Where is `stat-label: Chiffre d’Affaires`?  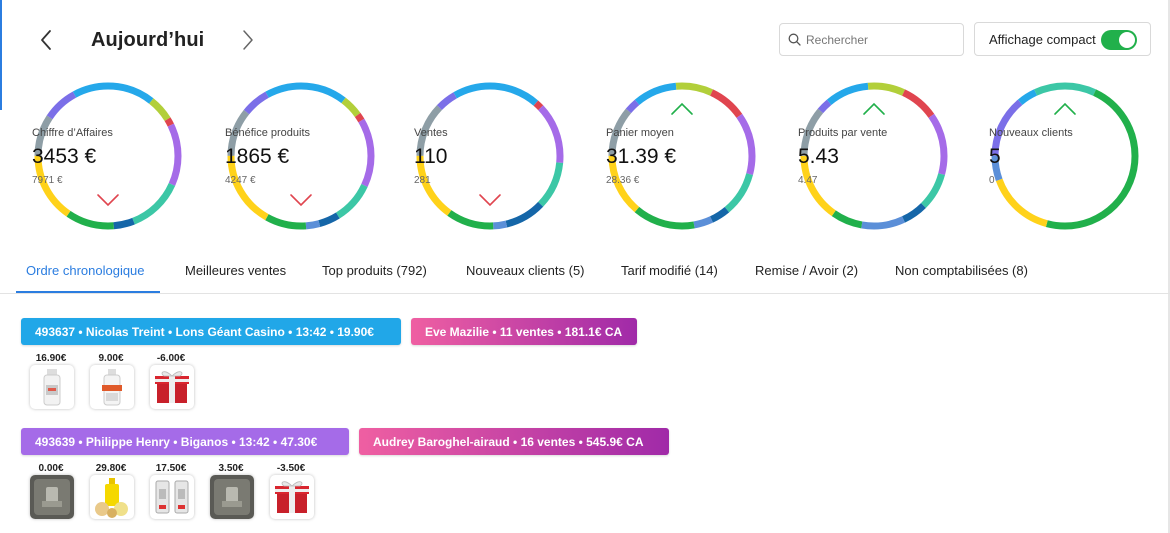
stat-label: Chiffre d’Affaires is located at coordinates (72, 133).